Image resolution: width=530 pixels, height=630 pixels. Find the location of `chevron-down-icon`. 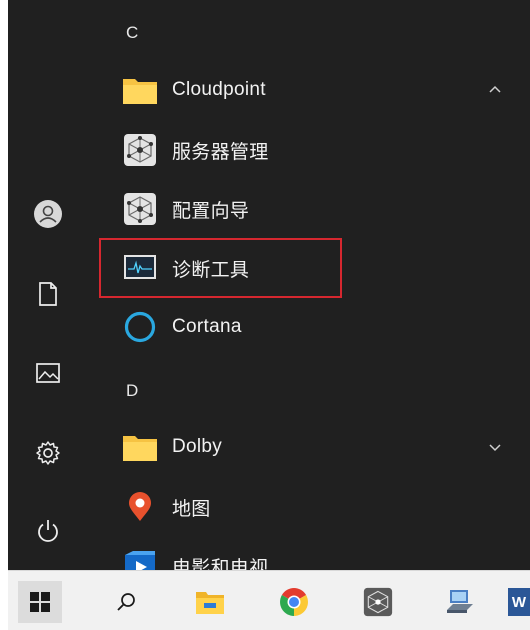

chevron-down-icon is located at coordinates (495, 448).